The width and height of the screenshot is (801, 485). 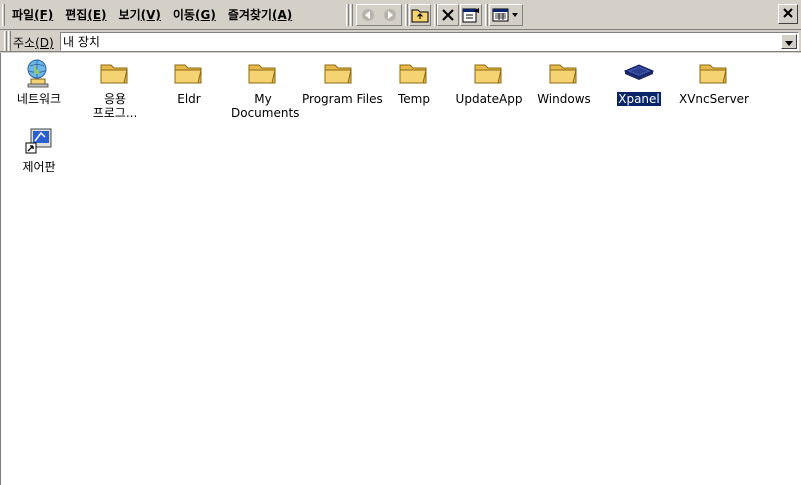 I want to click on toolbar: 파일(F) 편집(E) 보기(V) 이동(G) 즐겨찾기(A), so click(x=400, y=15).